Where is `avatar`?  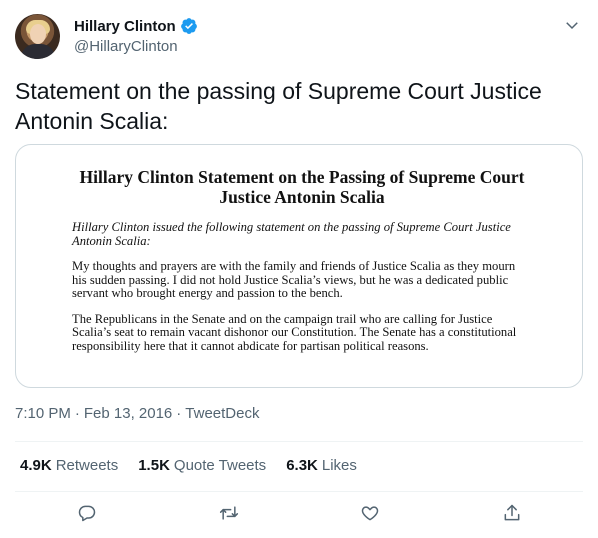
avatar is located at coordinates (37, 36).